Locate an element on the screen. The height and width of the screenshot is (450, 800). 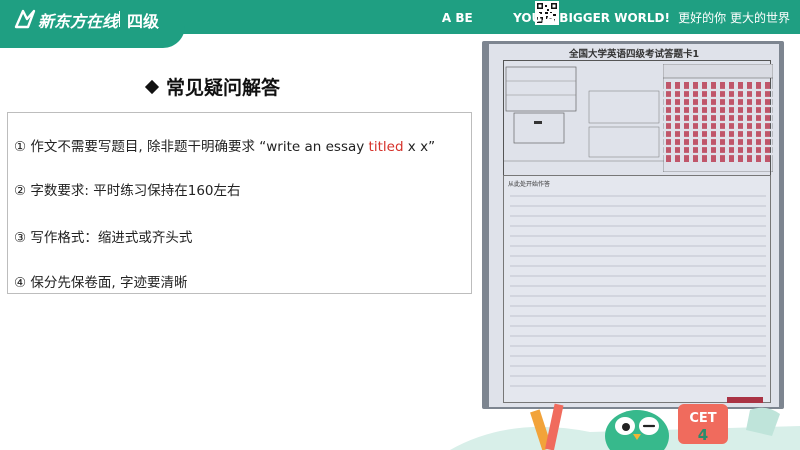
brand-name: 新东方在线 is located at coordinates (78, 21).